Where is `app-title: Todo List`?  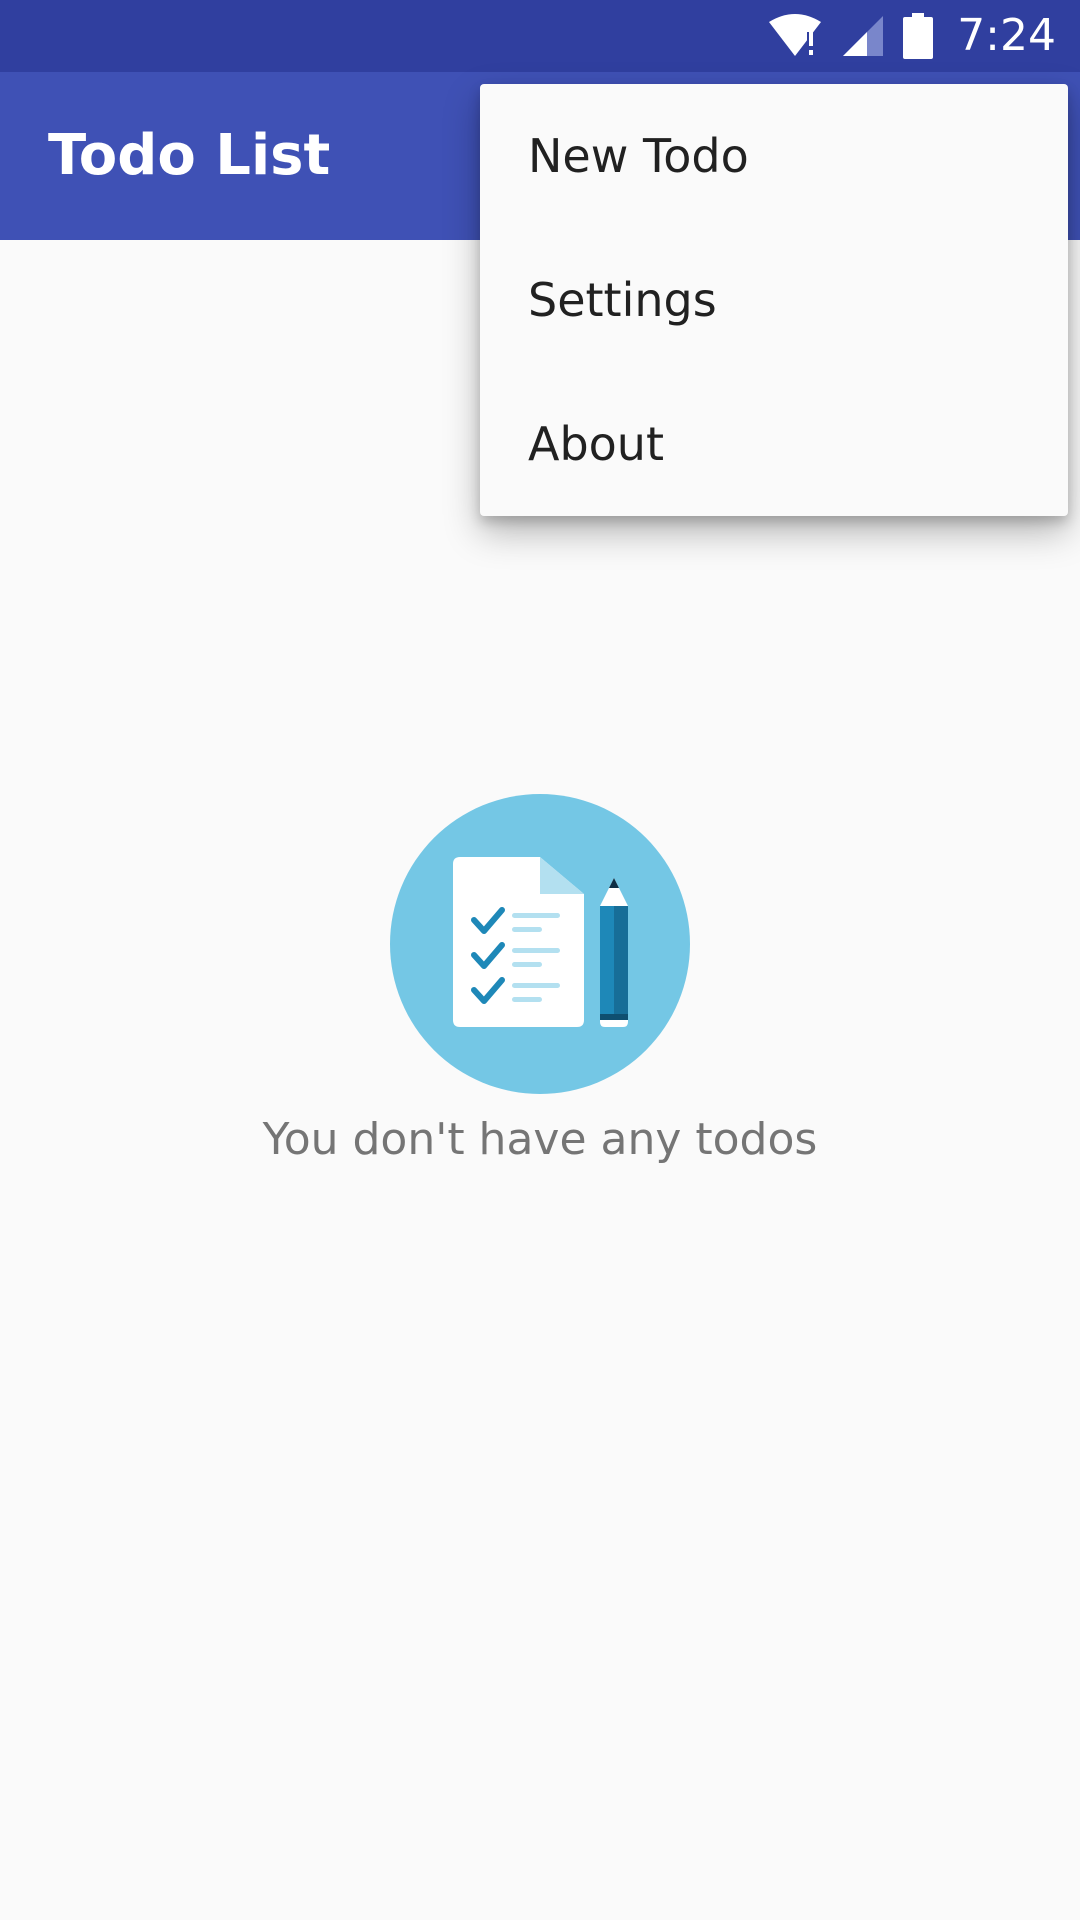
app-title: Todo List is located at coordinates (189, 155).